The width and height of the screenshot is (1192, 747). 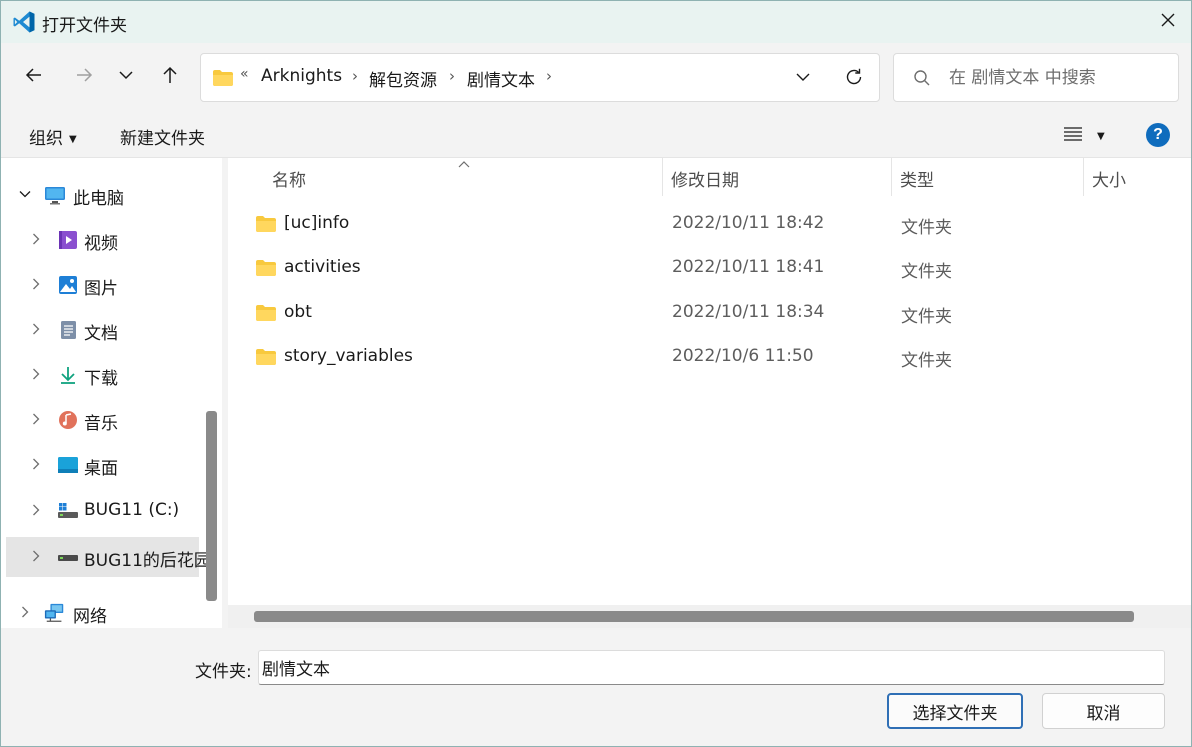 I want to click on tree-label: BUG11 (C:), so click(x=132, y=510).